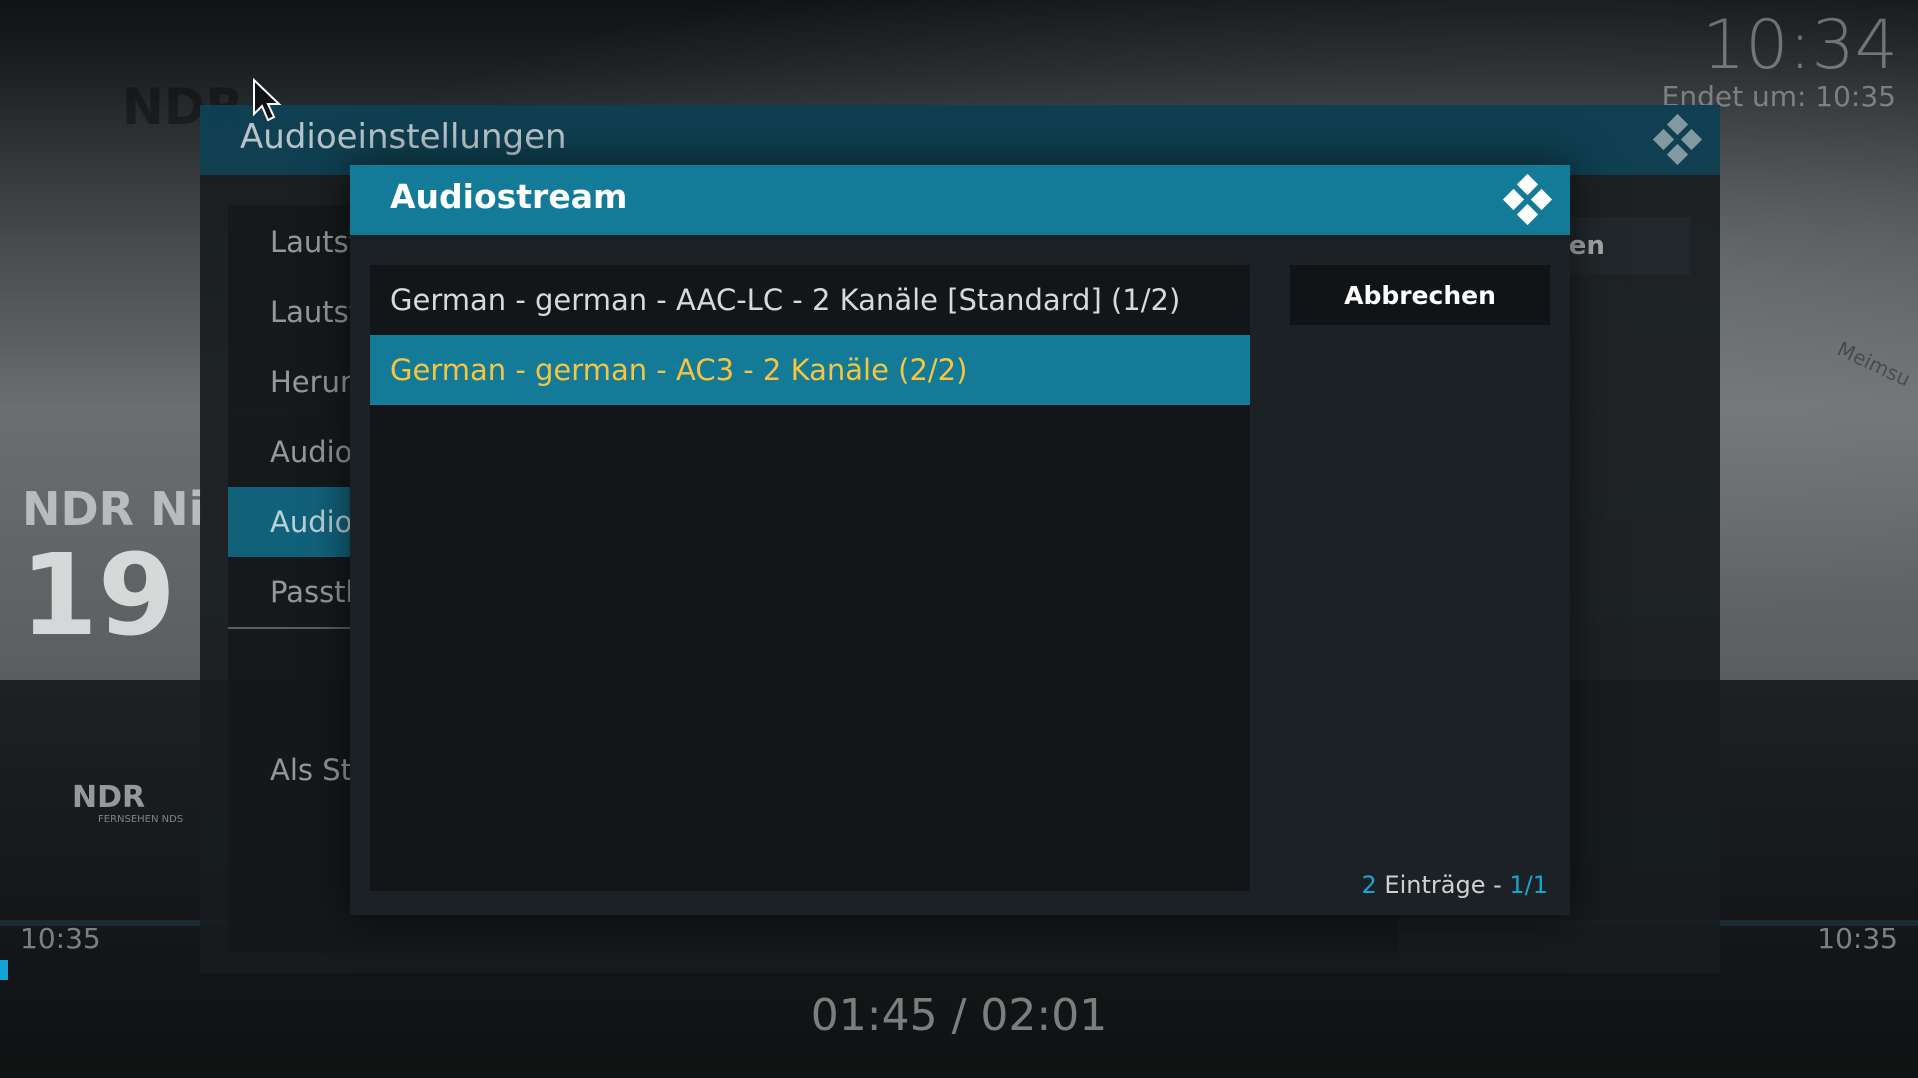  What do you see at coordinates (509, 196) in the screenshot?
I see `audiostream-title: Audiostream` at bounding box center [509, 196].